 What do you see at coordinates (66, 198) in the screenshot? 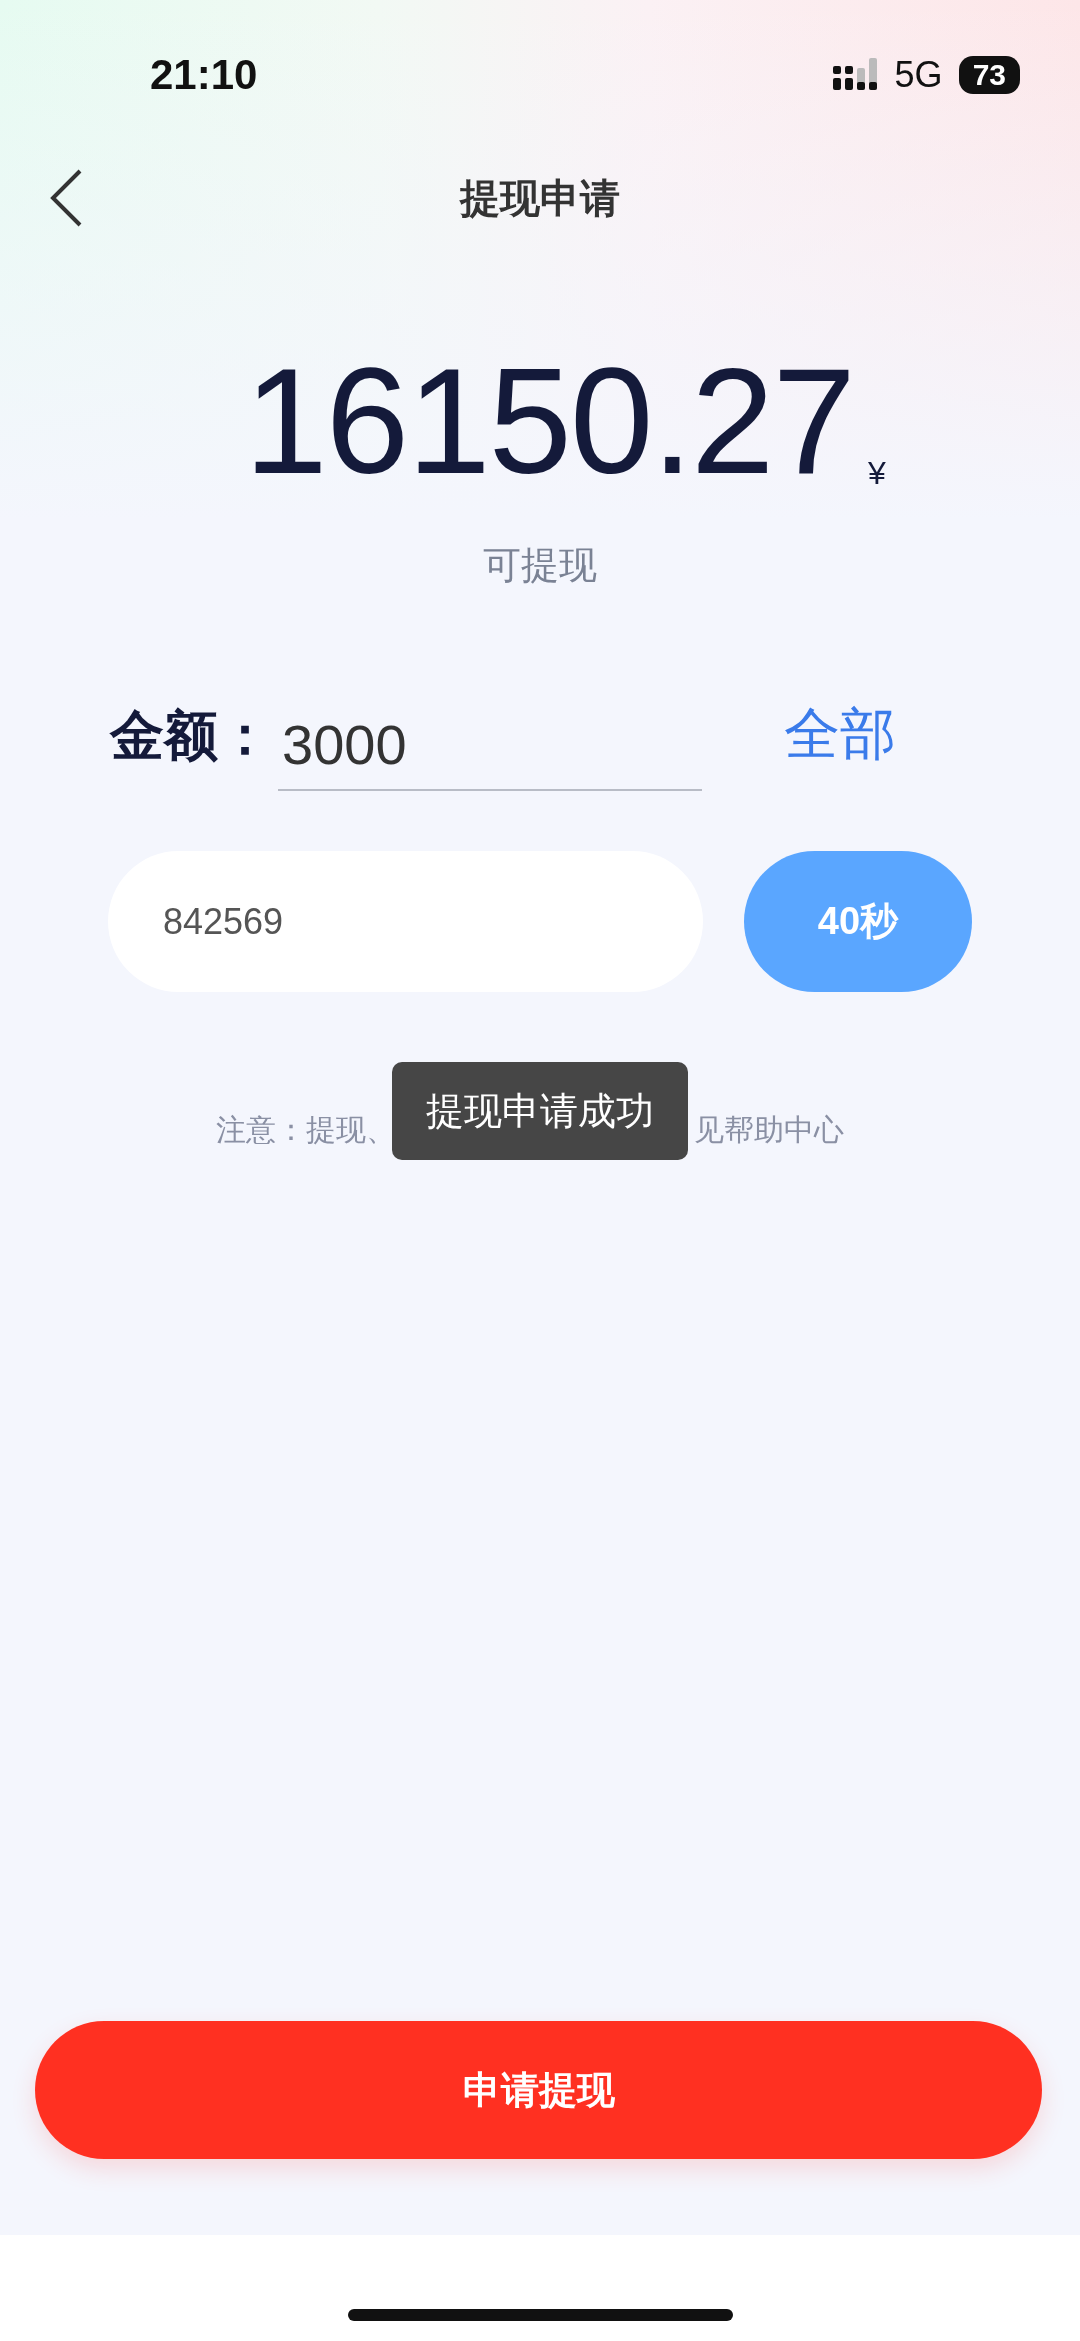
I see `back-icon` at bounding box center [66, 198].